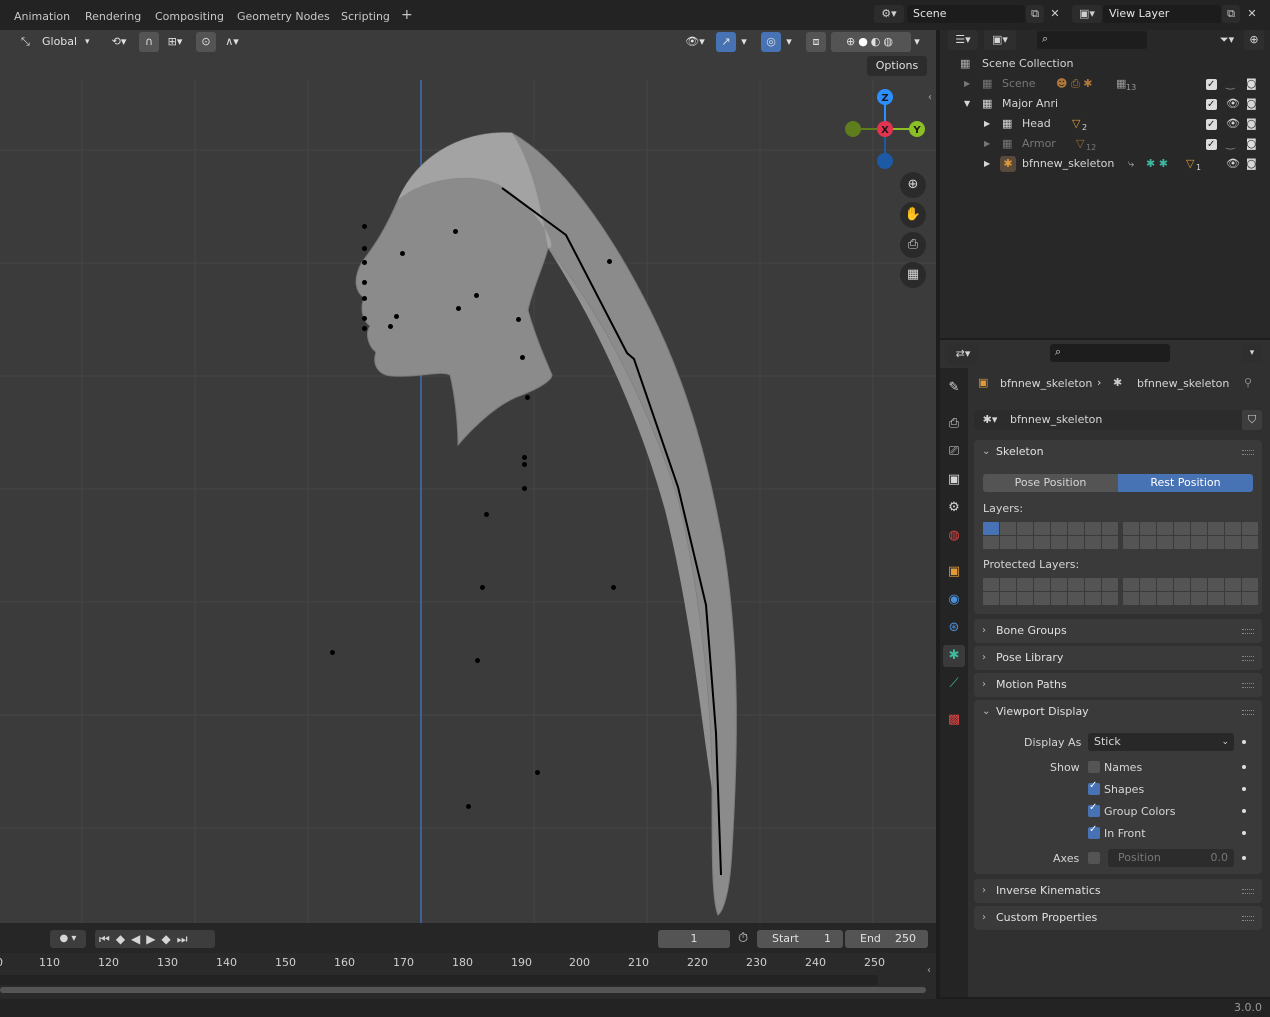 The height and width of the screenshot is (1017, 1270). What do you see at coordinates (967, 104) in the screenshot?
I see `collapse-arrow-icon: ▼` at bounding box center [967, 104].